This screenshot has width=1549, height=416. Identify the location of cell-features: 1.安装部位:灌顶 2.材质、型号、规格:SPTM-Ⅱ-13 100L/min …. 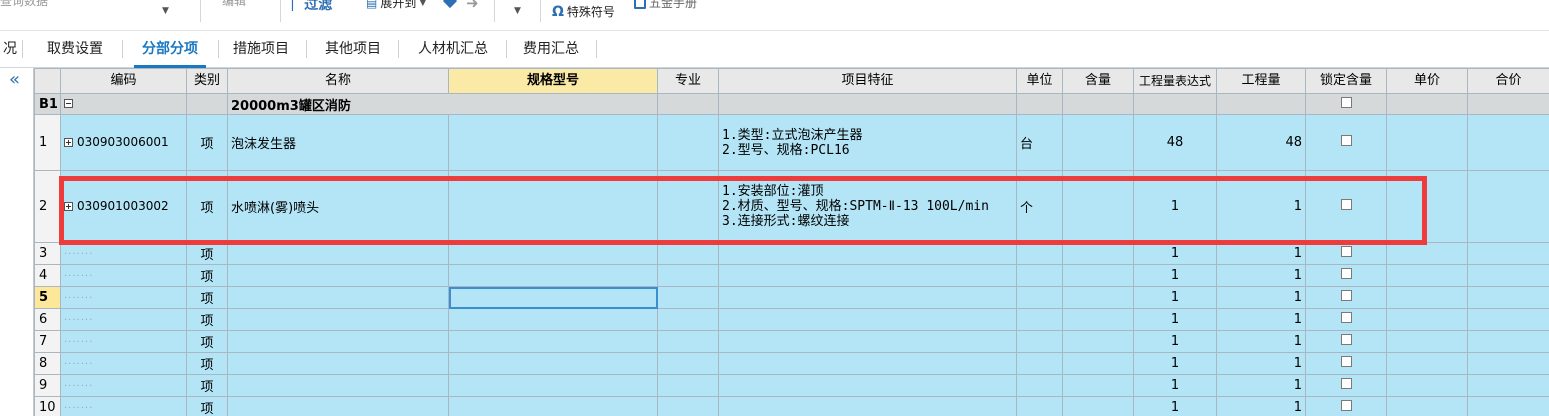
(867, 206).